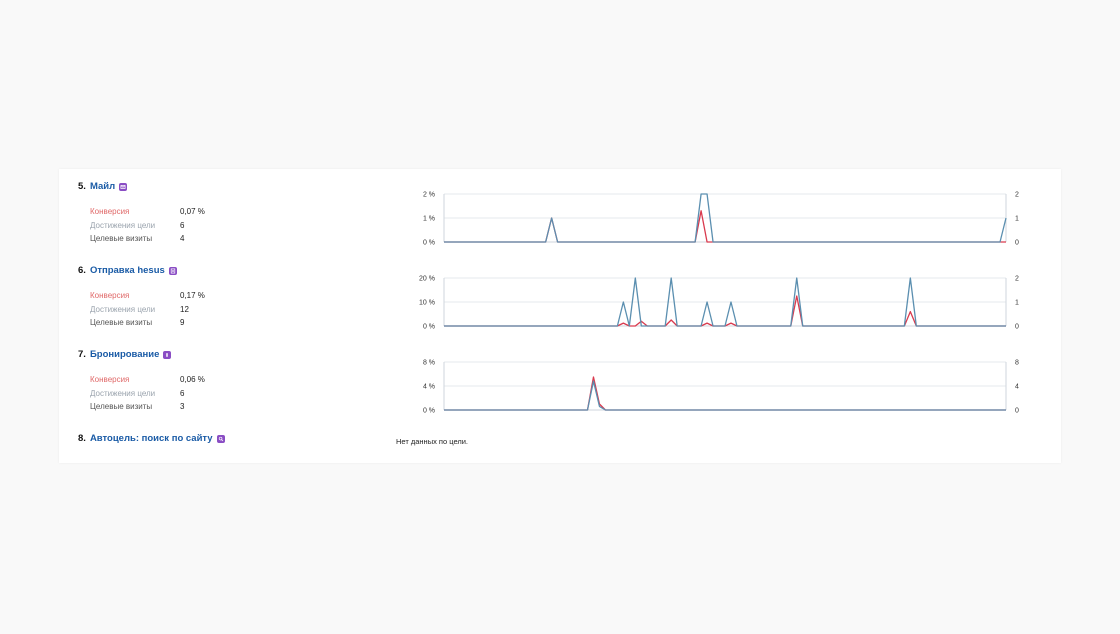  What do you see at coordinates (182, 322) in the screenshot?
I see `visits-value: 9` at bounding box center [182, 322].